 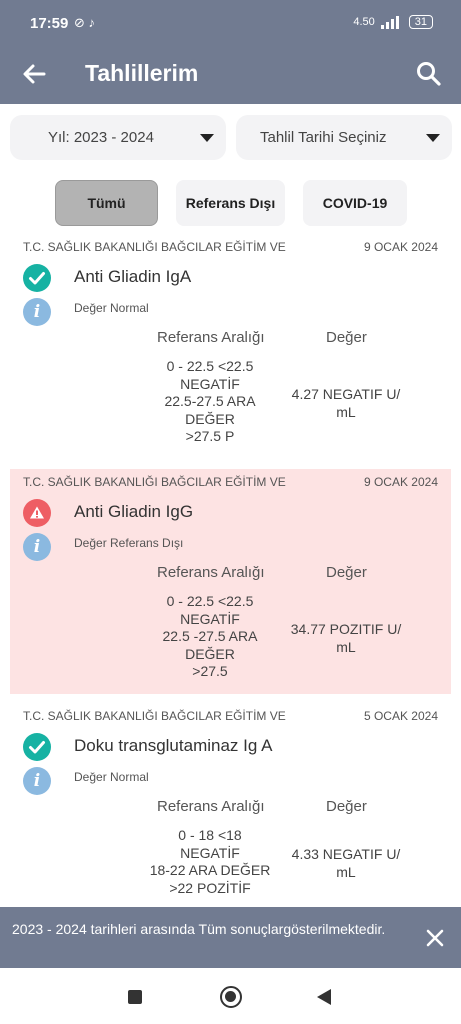 What do you see at coordinates (400, 716) in the screenshot?
I see `result-date: 5 OCAK 2024` at bounding box center [400, 716].